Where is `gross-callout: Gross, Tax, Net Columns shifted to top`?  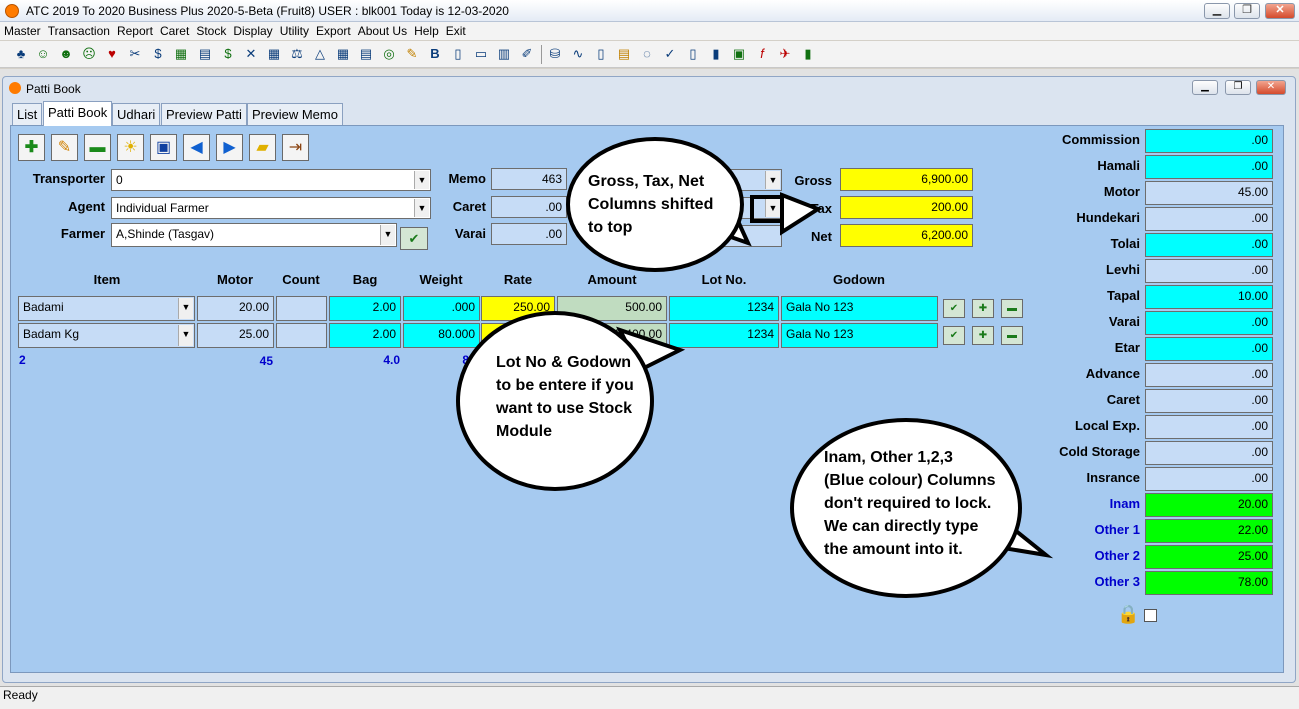 gross-callout: Gross, Tax, Net Columns shifted to top is located at coordinates (655, 204).